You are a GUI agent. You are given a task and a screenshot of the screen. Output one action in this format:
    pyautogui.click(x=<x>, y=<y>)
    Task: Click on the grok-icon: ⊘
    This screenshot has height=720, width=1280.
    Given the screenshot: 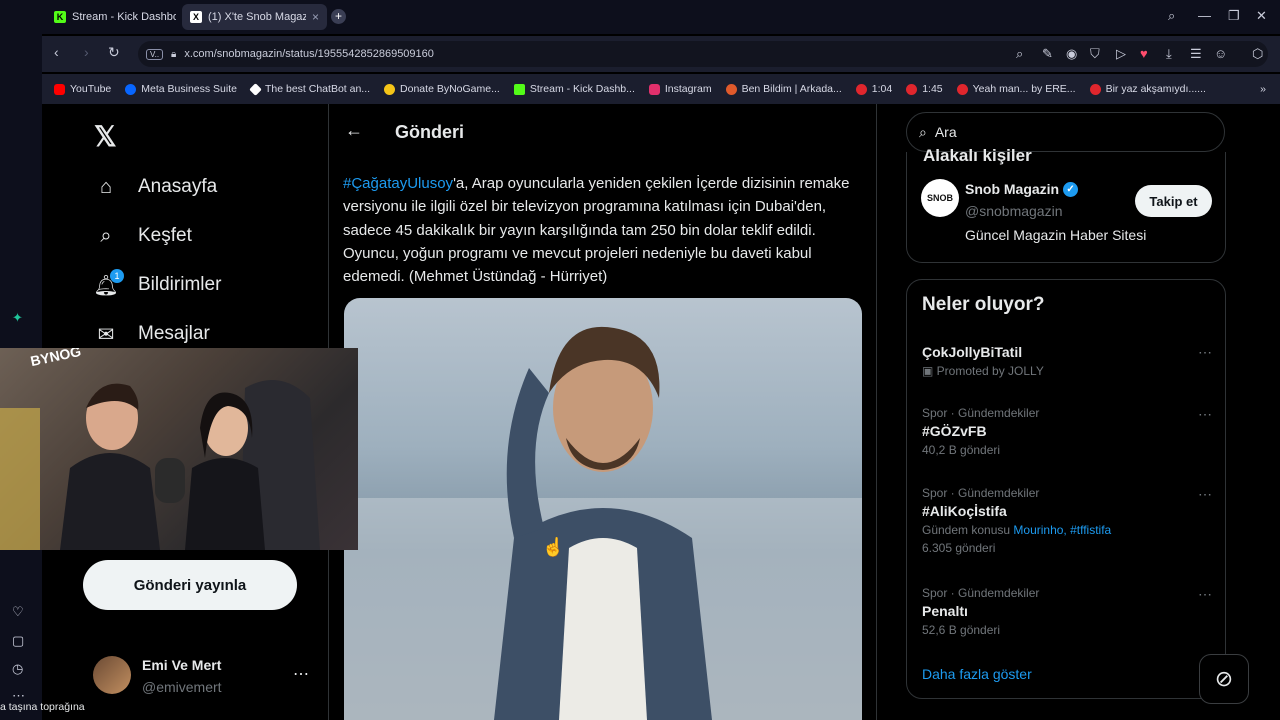 What is the action you would take?
    pyautogui.click(x=1224, y=678)
    